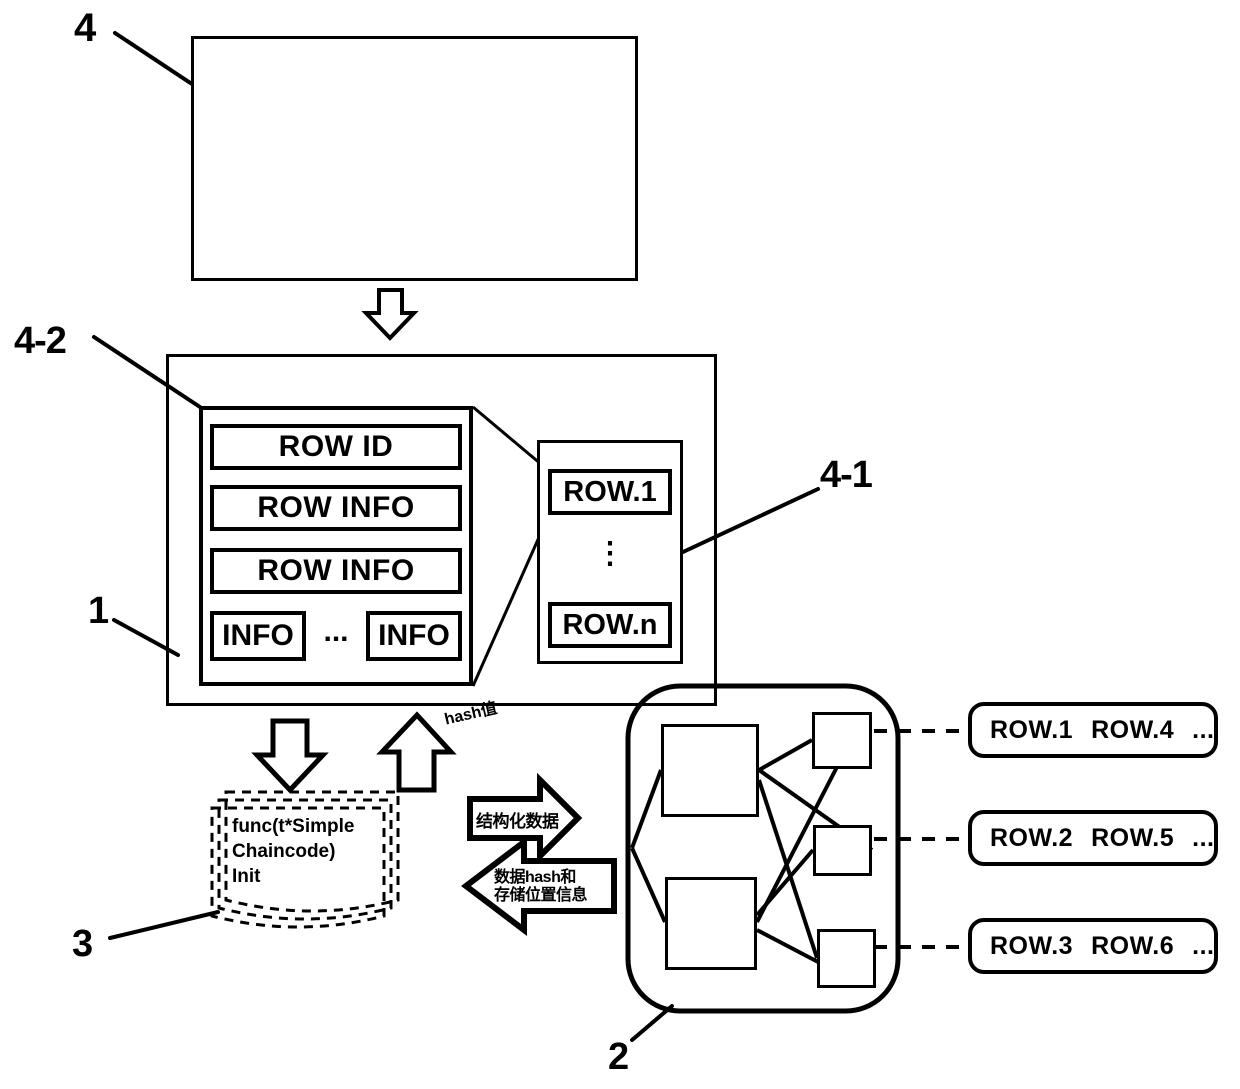  Describe the element at coordinates (416, 752) in the screenshot. I see `block-arrow-up-hash` at that location.